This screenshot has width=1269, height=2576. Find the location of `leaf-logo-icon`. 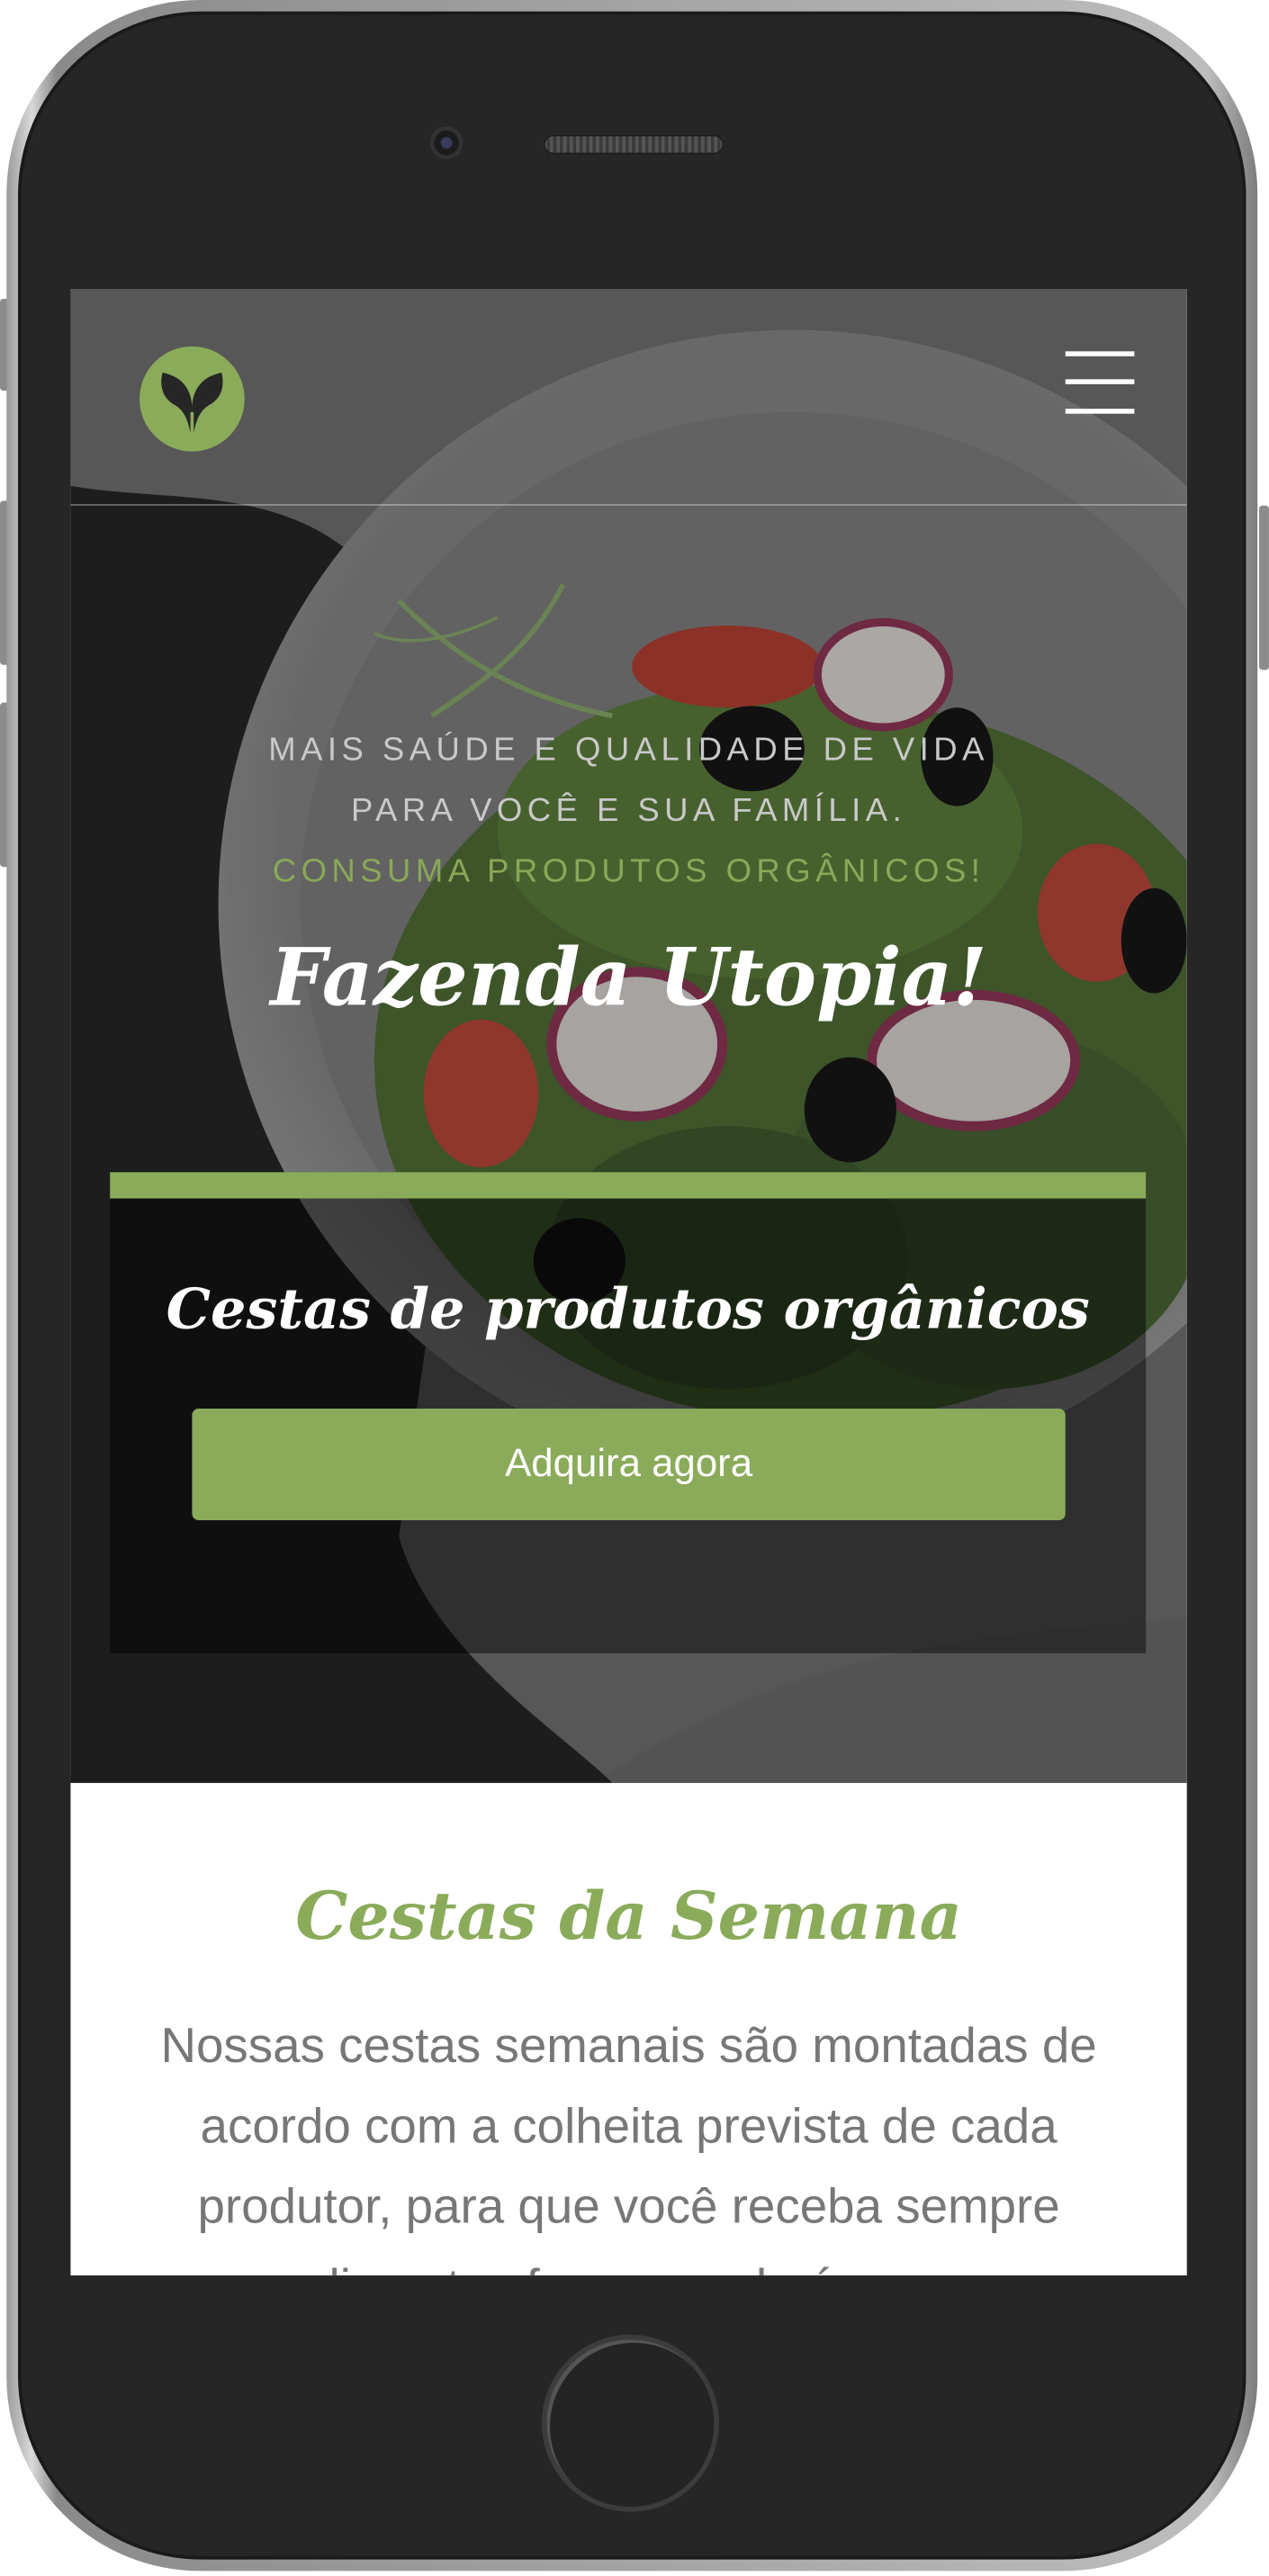

leaf-logo-icon is located at coordinates (192, 399).